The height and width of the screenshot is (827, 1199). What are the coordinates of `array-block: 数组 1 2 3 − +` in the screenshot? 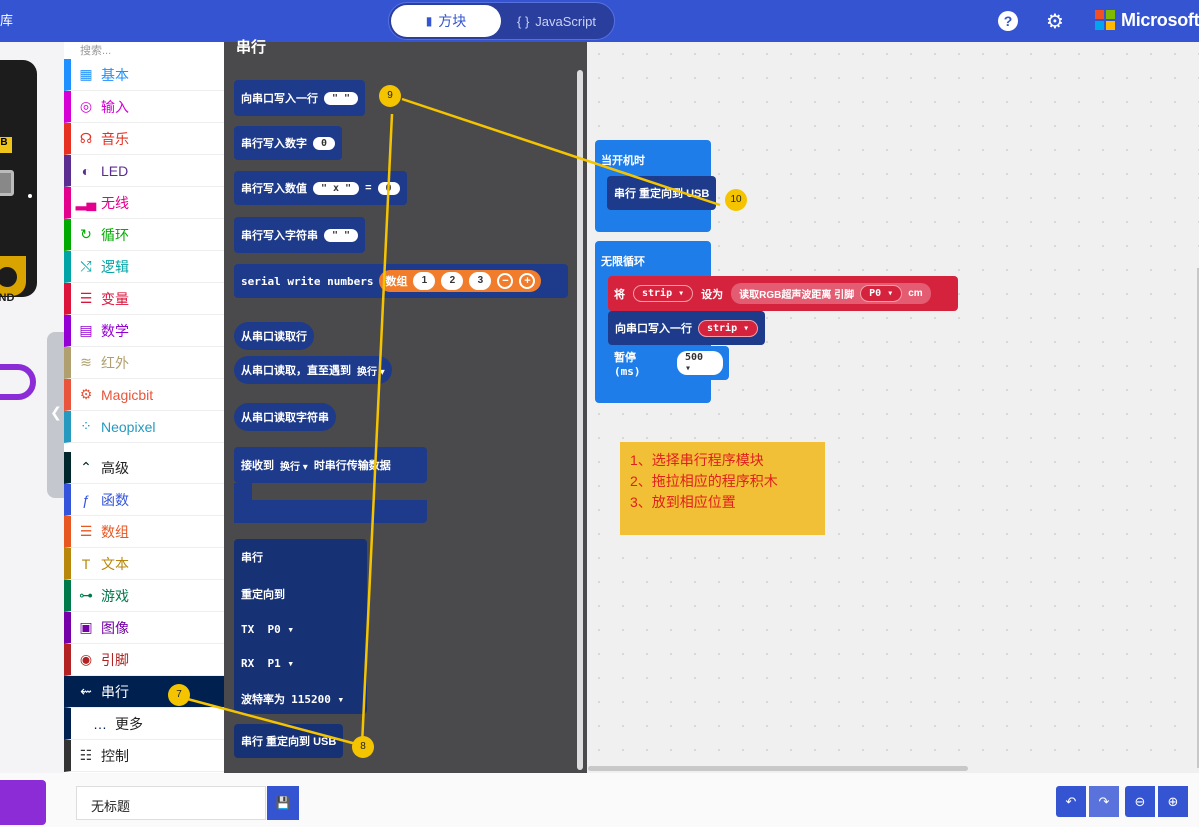 It's located at (460, 281).